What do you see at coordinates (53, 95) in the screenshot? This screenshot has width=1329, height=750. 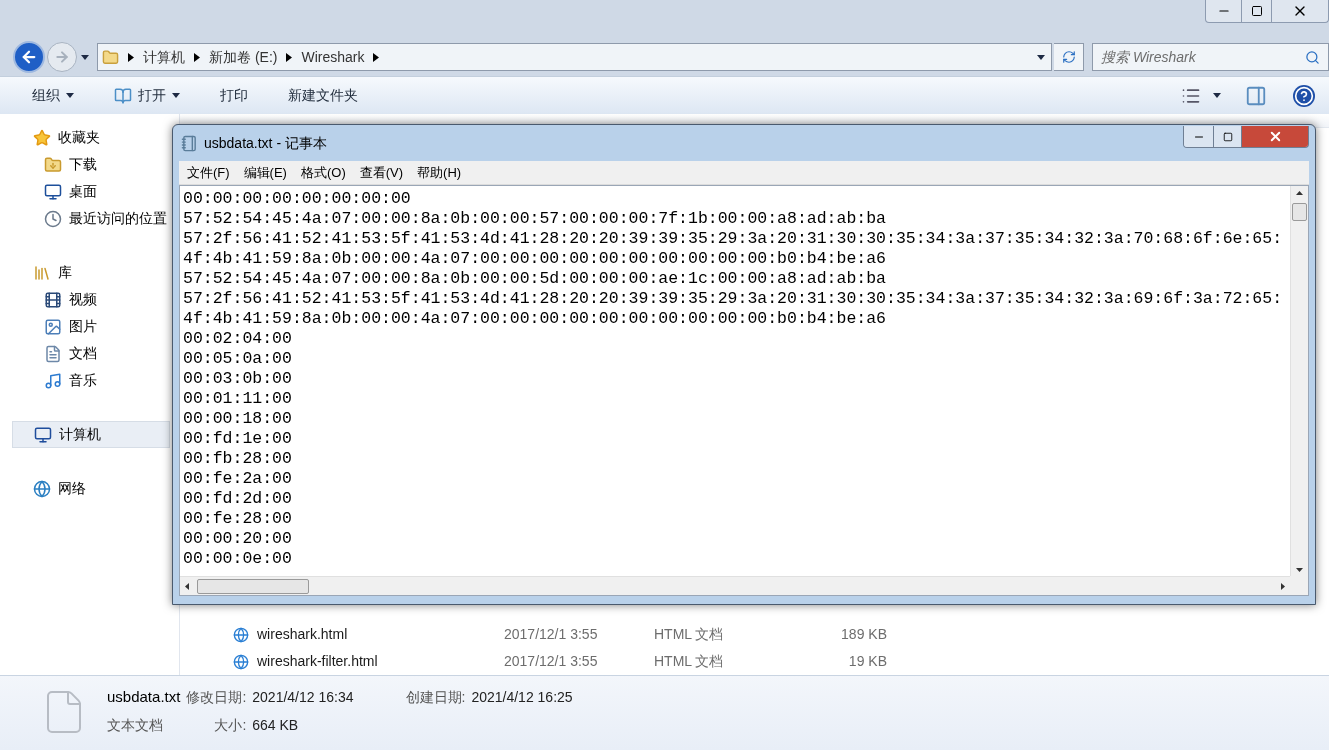 I see `toolbar-button: 组织` at bounding box center [53, 95].